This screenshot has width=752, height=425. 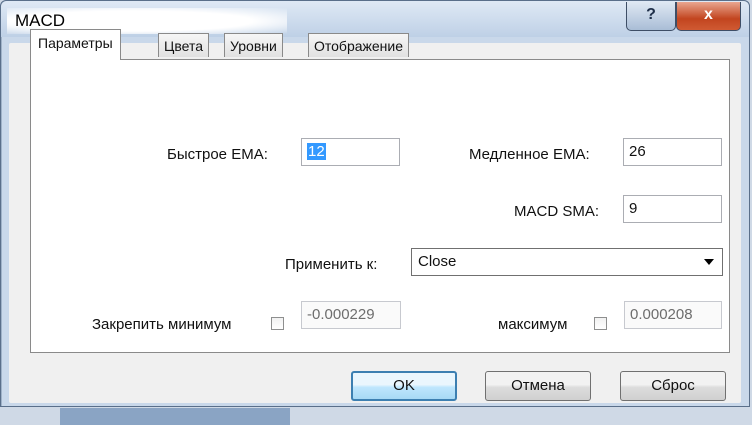 What do you see at coordinates (538, 386) in the screenshot?
I see `cancel-button: Отмена` at bounding box center [538, 386].